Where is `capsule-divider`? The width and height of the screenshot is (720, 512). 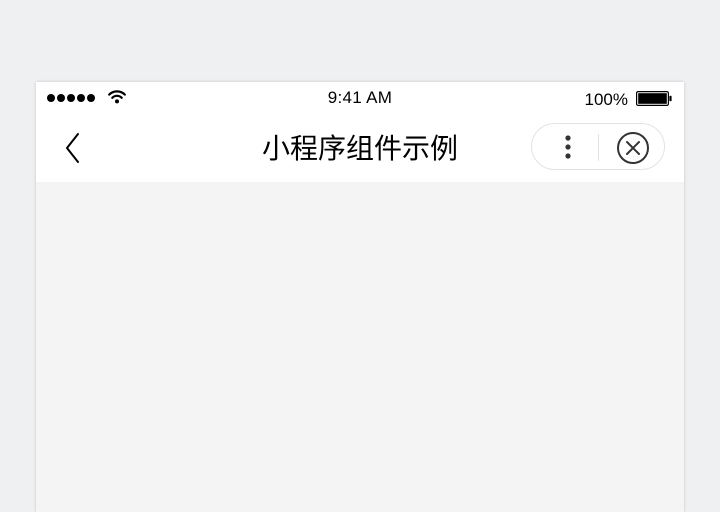
capsule-divider is located at coordinates (598, 147).